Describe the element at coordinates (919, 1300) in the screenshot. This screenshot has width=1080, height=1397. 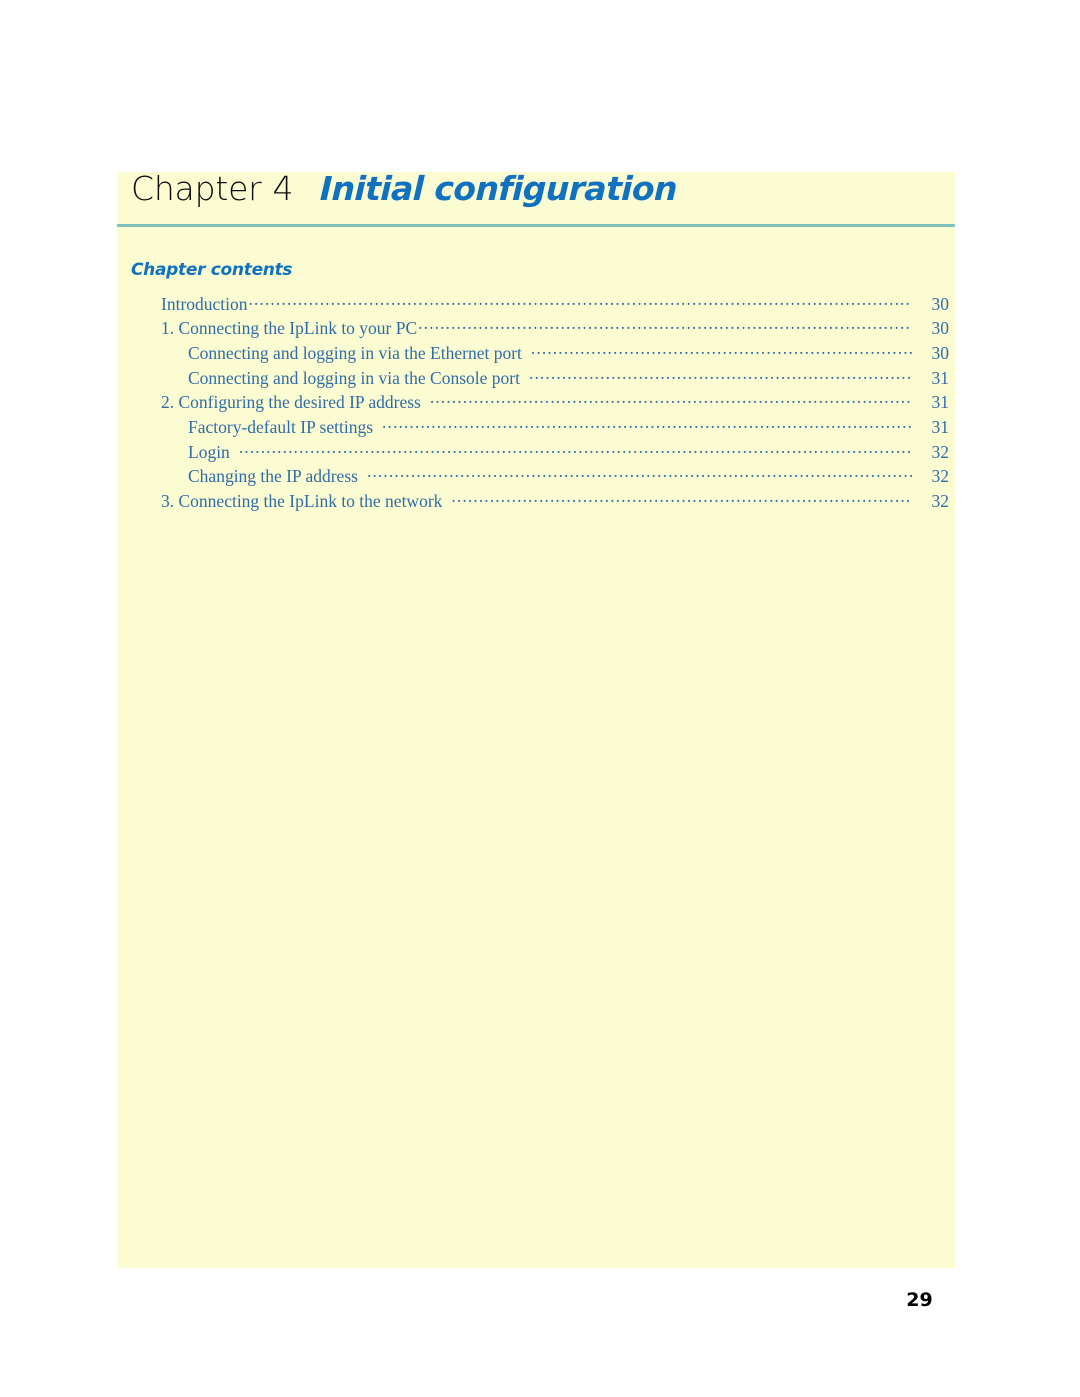
I see `page-number-folio: 29` at that location.